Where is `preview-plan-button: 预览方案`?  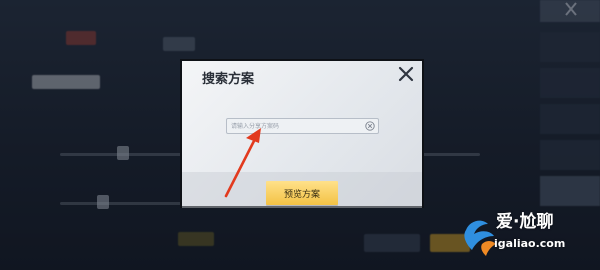 preview-plan-button: 预览方案 is located at coordinates (302, 193).